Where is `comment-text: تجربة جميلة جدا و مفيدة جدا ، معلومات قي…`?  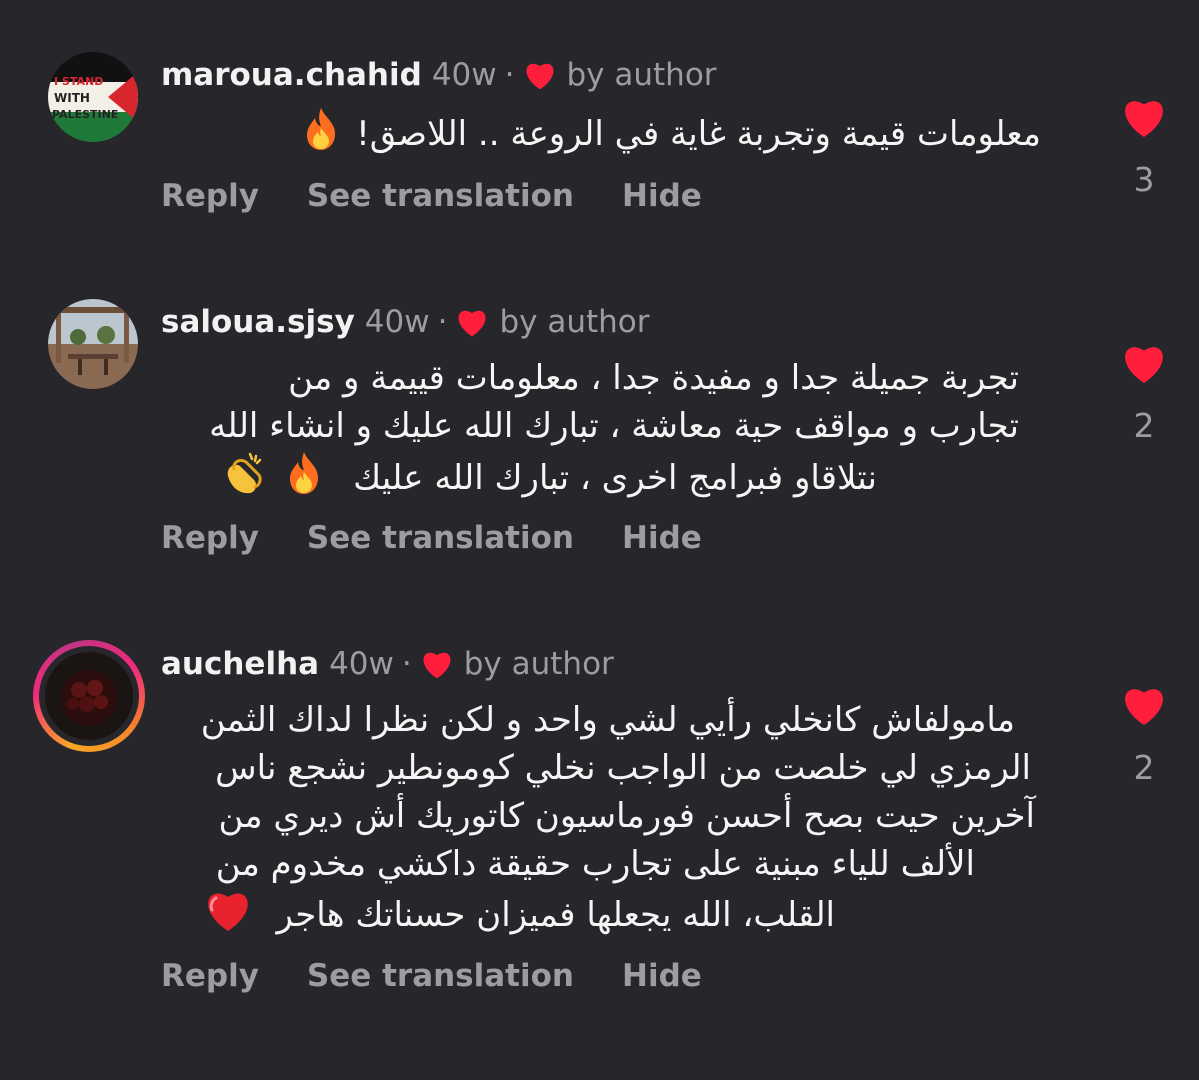 comment-text: تجربة جميلة جدا و مفيدة جدا ، معلومات قي… is located at coordinates (590, 431).